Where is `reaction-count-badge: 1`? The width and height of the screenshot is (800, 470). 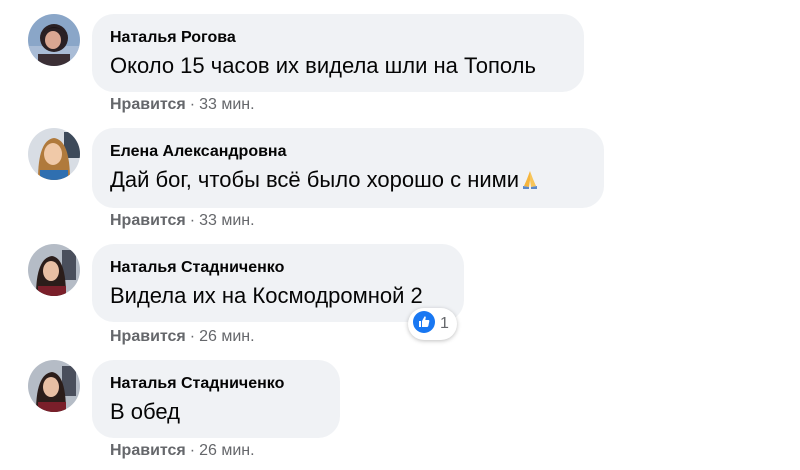 reaction-count-badge: 1 is located at coordinates (432, 324).